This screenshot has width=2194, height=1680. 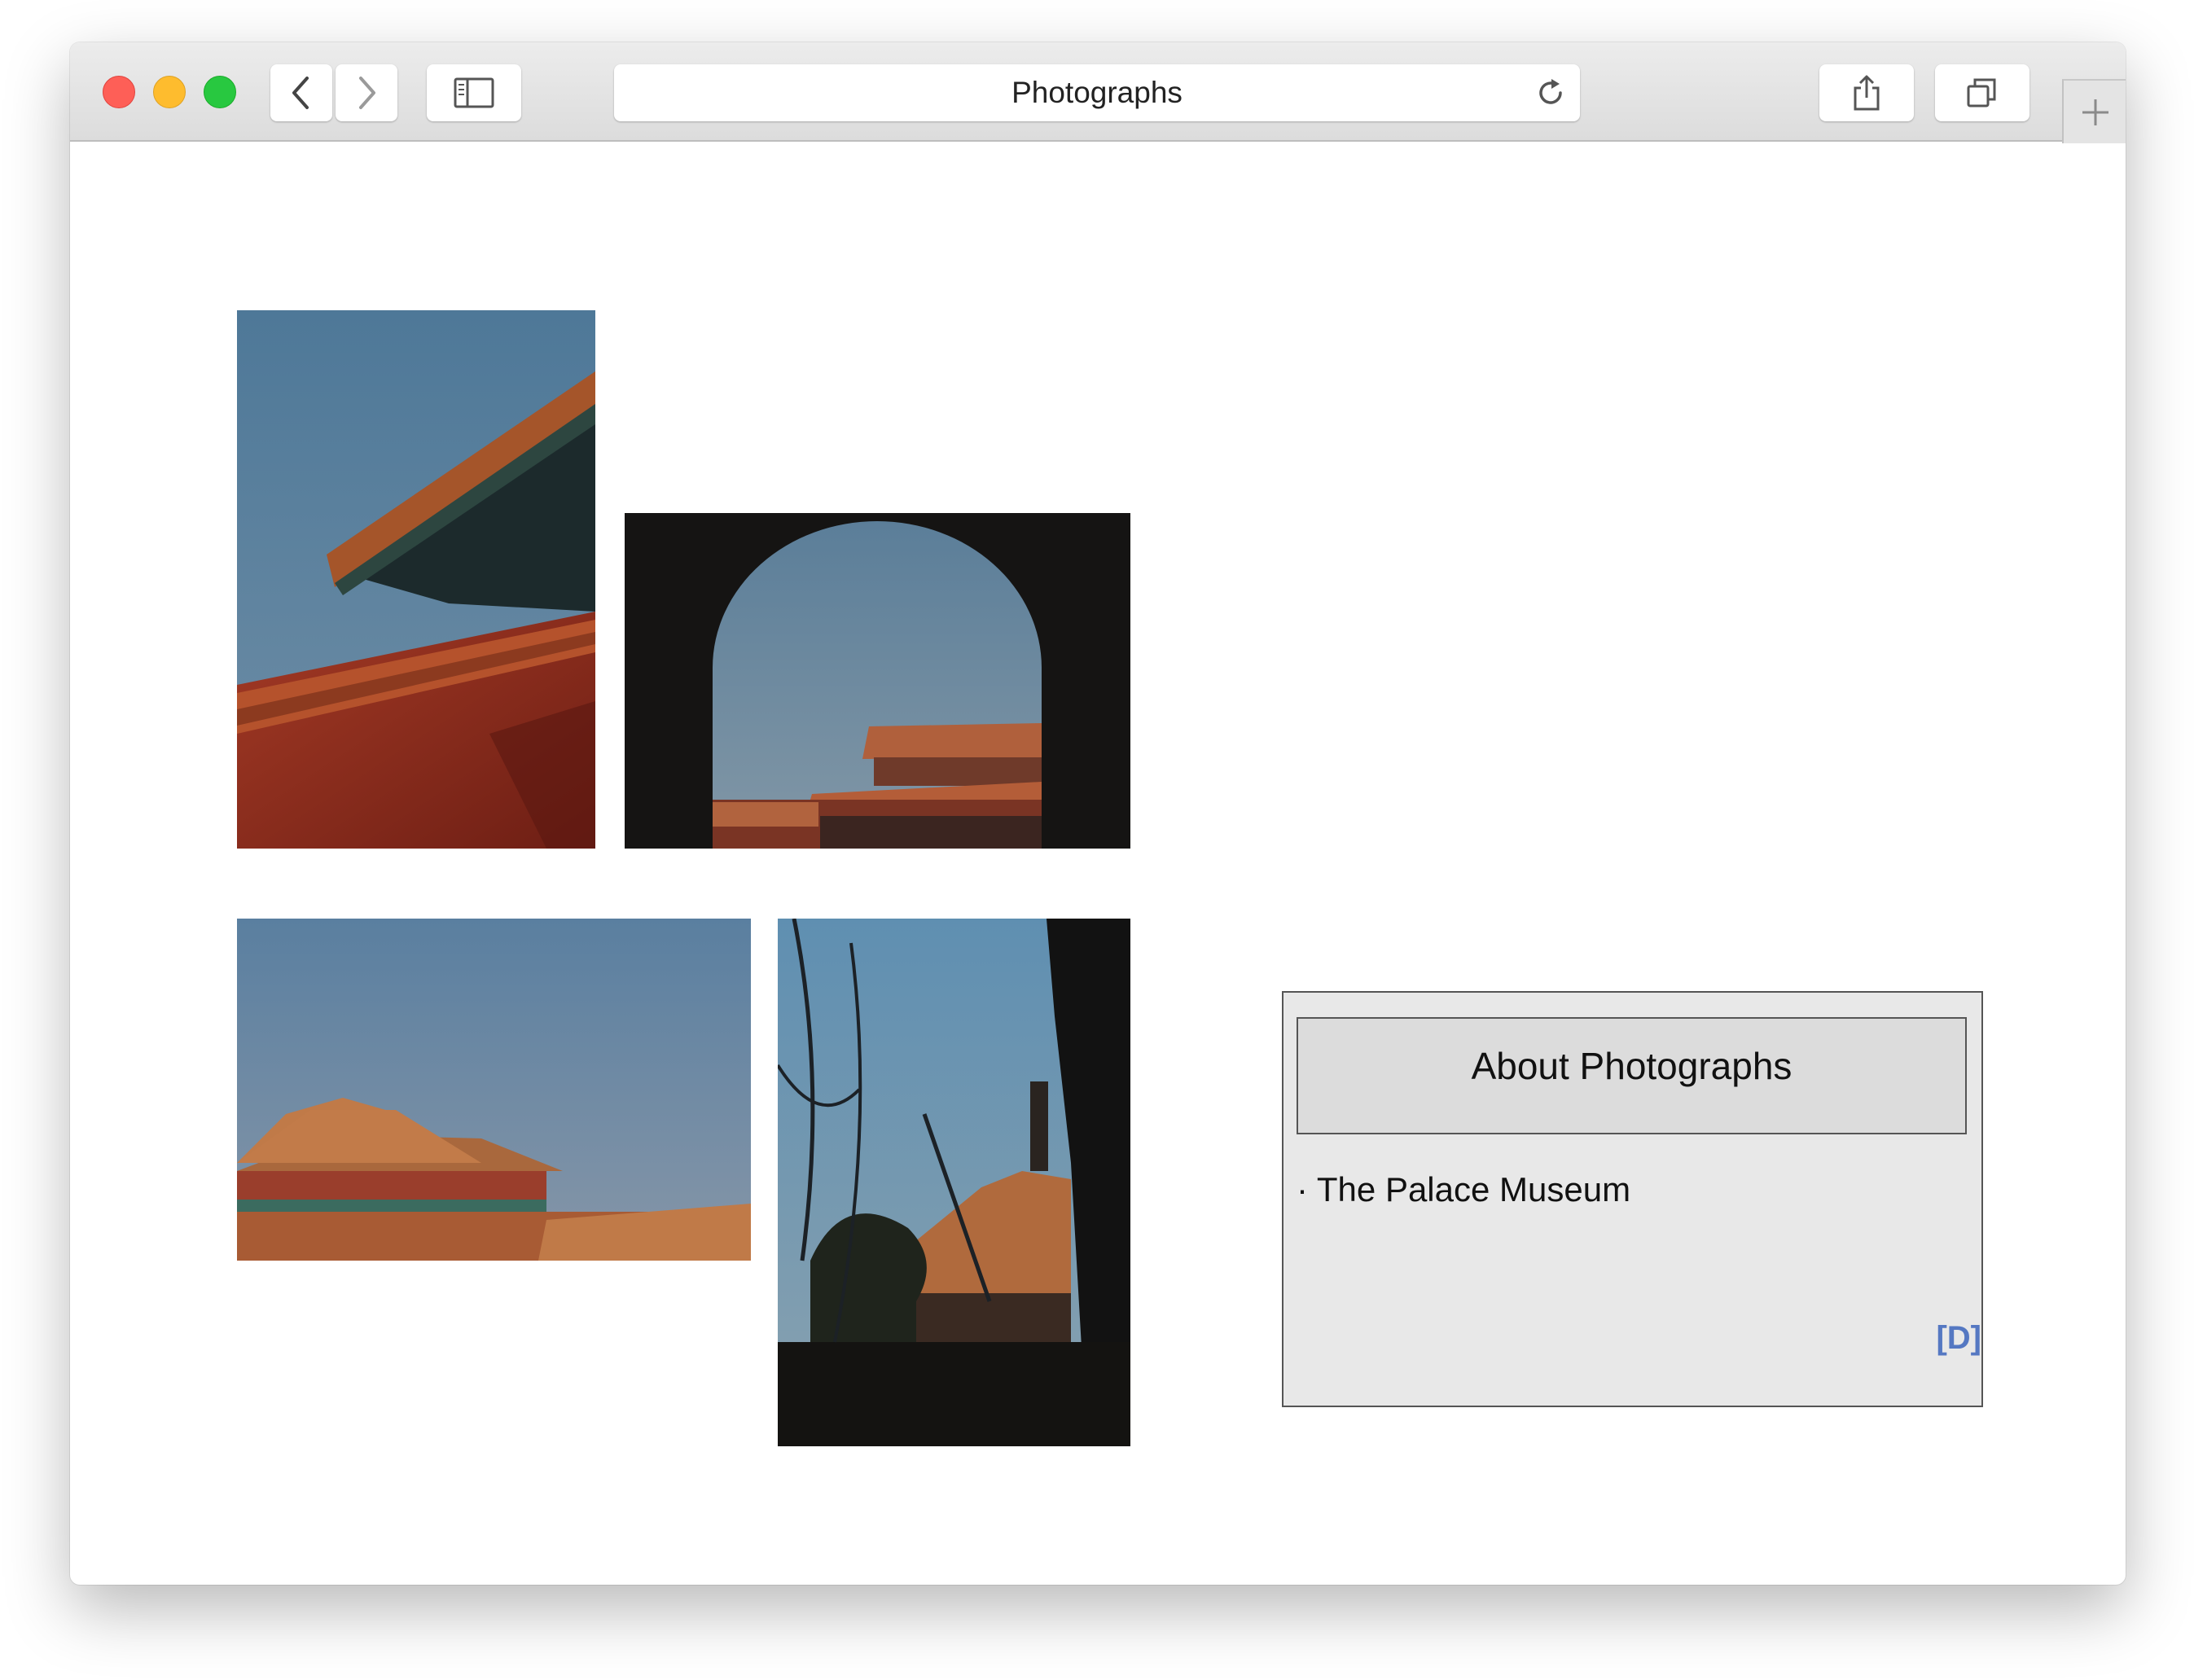 I want to click on forward-button, so click(x=366, y=92).